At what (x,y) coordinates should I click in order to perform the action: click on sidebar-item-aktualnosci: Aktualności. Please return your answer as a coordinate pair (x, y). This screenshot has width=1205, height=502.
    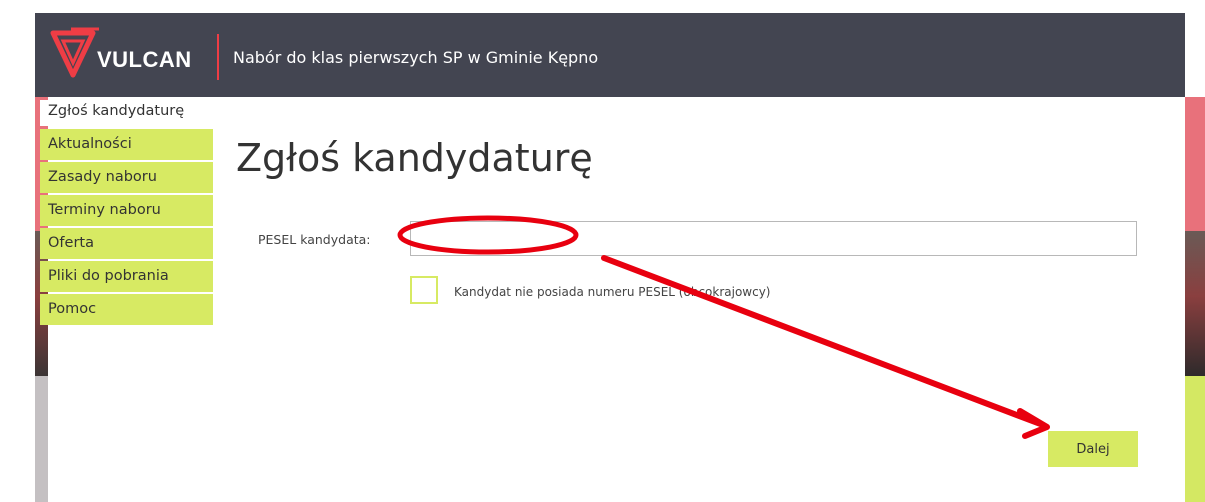
    Looking at the image, I should click on (126, 144).